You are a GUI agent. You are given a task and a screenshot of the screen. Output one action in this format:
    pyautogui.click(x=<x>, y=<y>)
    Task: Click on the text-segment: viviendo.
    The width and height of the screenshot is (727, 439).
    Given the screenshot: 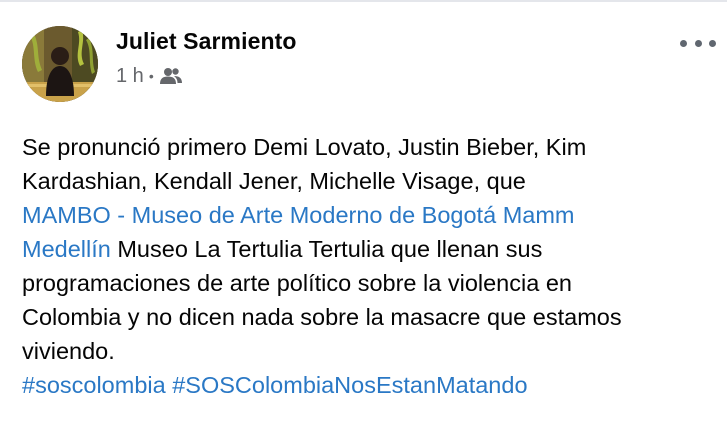 What is the action you would take?
    pyautogui.click(x=68, y=351)
    